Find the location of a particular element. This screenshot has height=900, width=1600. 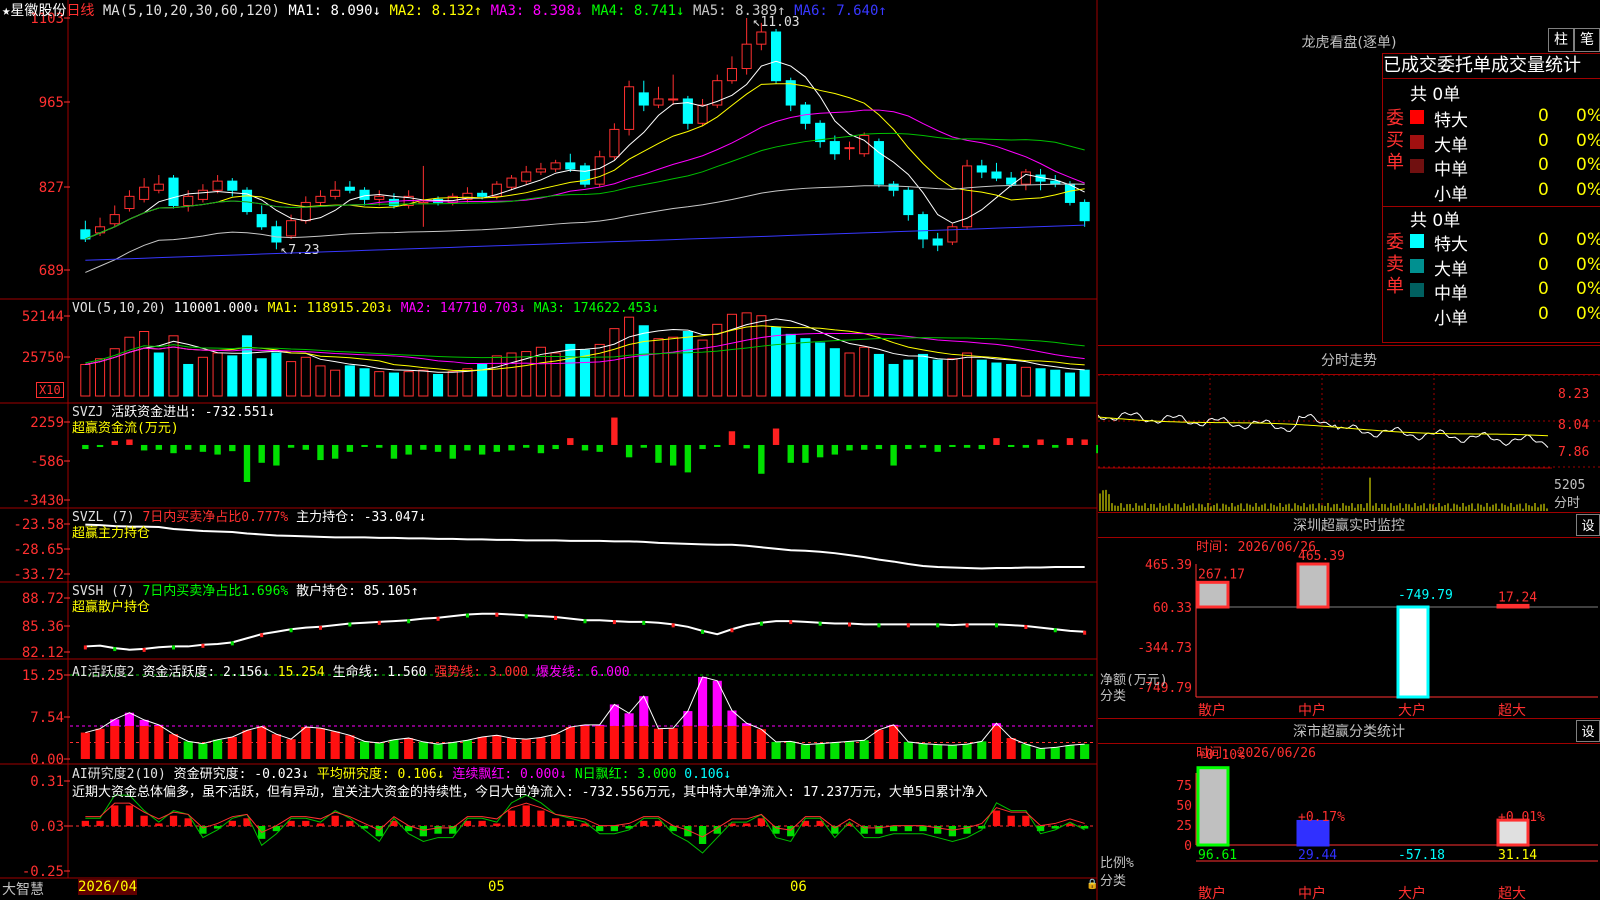

ai2-v5: 爆发线: 6.000 is located at coordinates (582, 672).